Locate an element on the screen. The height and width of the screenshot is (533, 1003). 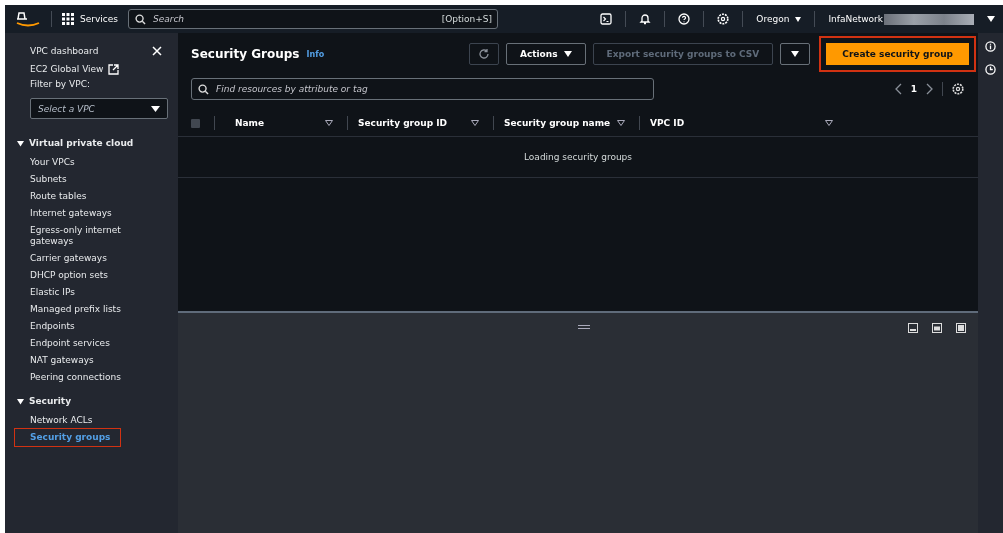
next-page-icon is located at coordinates (929, 89).